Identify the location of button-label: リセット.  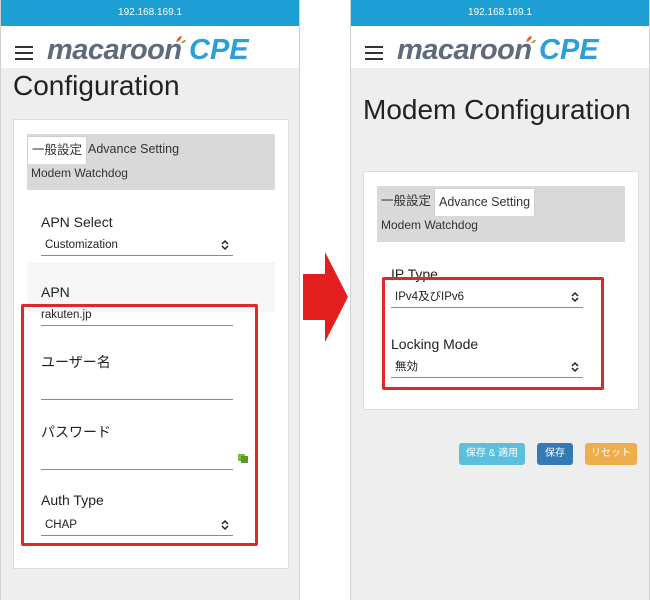
(611, 453).